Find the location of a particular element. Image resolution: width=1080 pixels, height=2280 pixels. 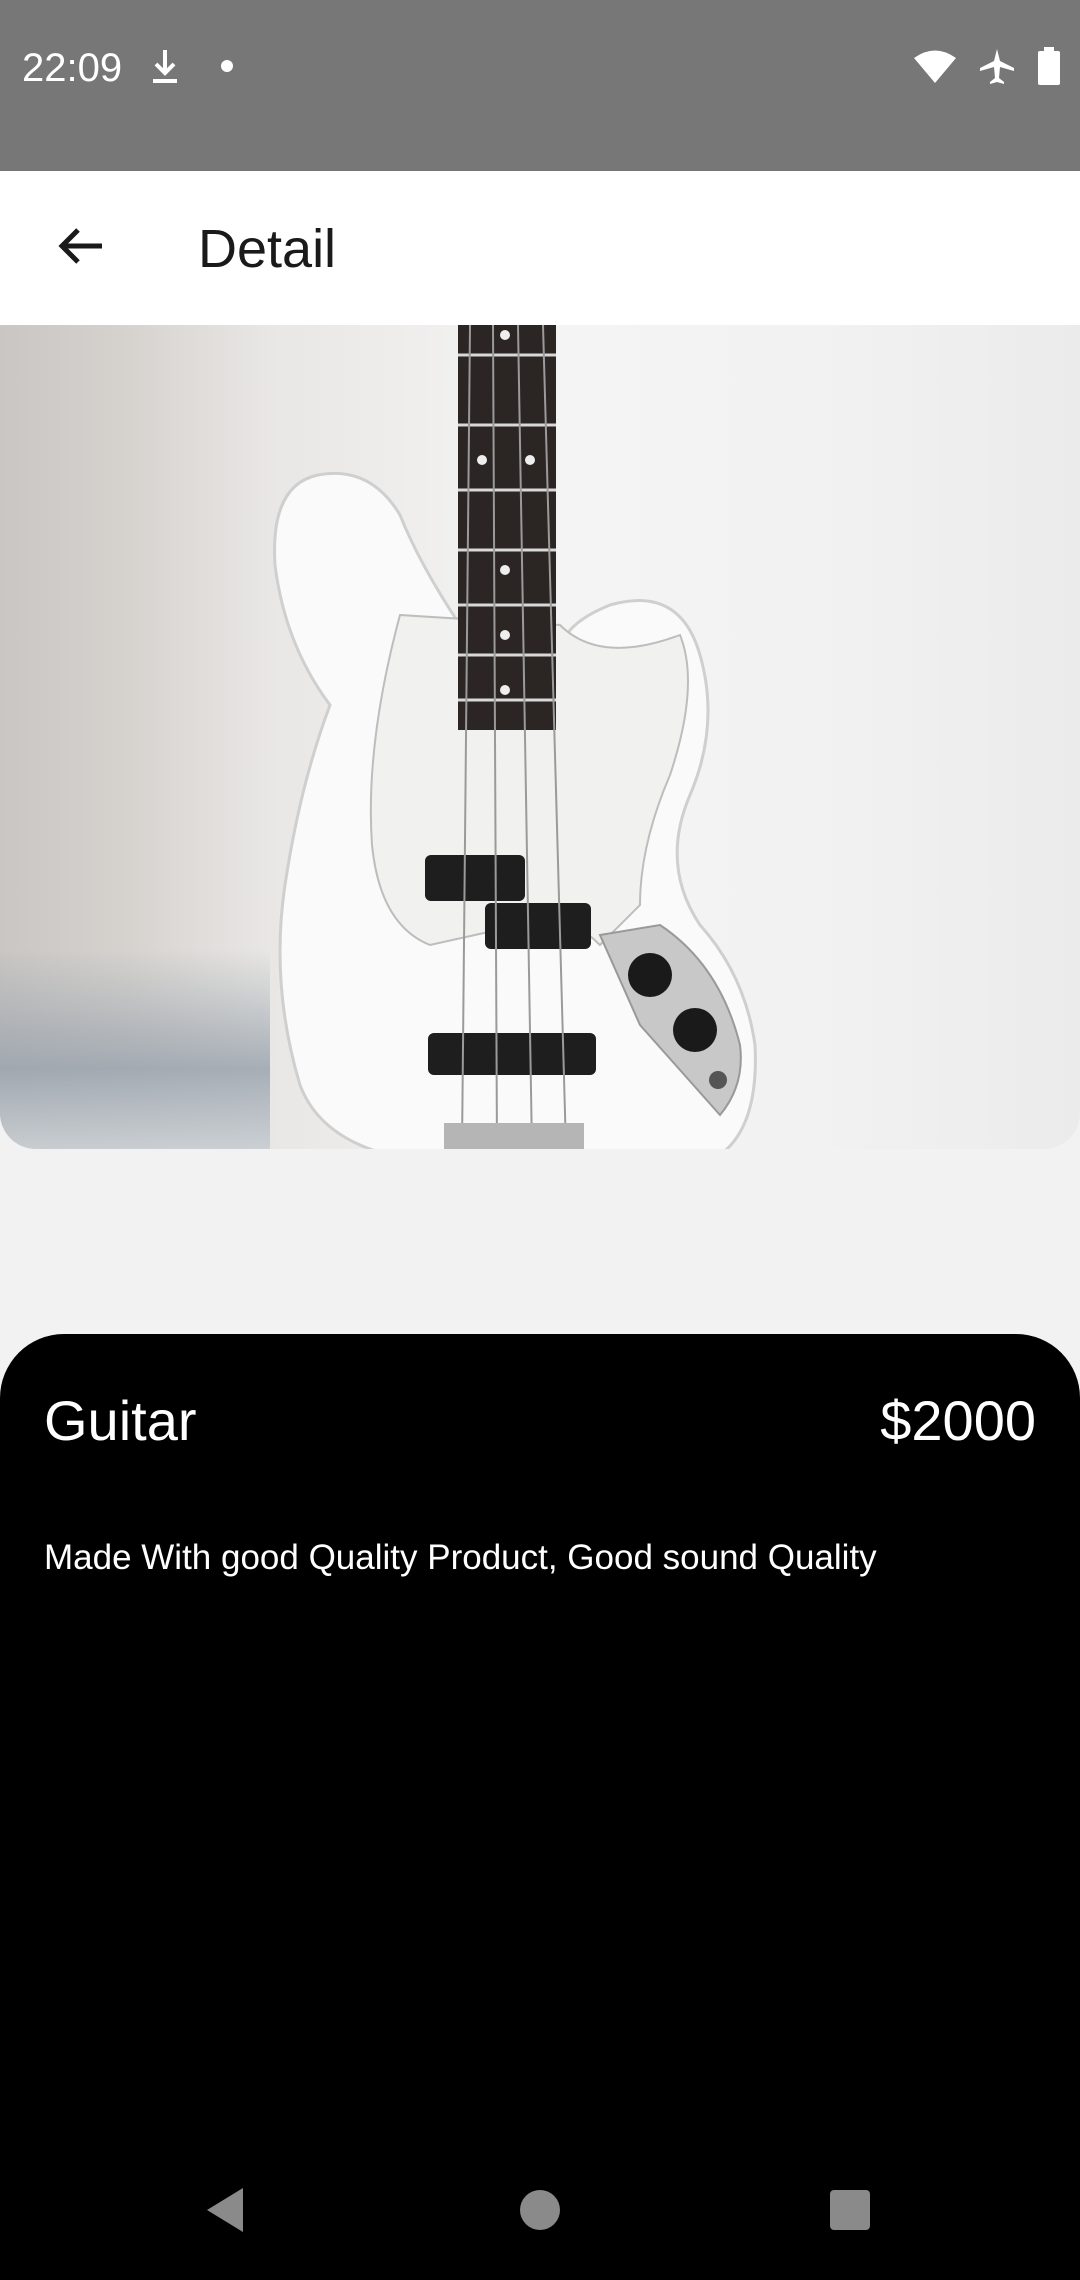

arrow-left-icon is located at coordinates (80, 248).